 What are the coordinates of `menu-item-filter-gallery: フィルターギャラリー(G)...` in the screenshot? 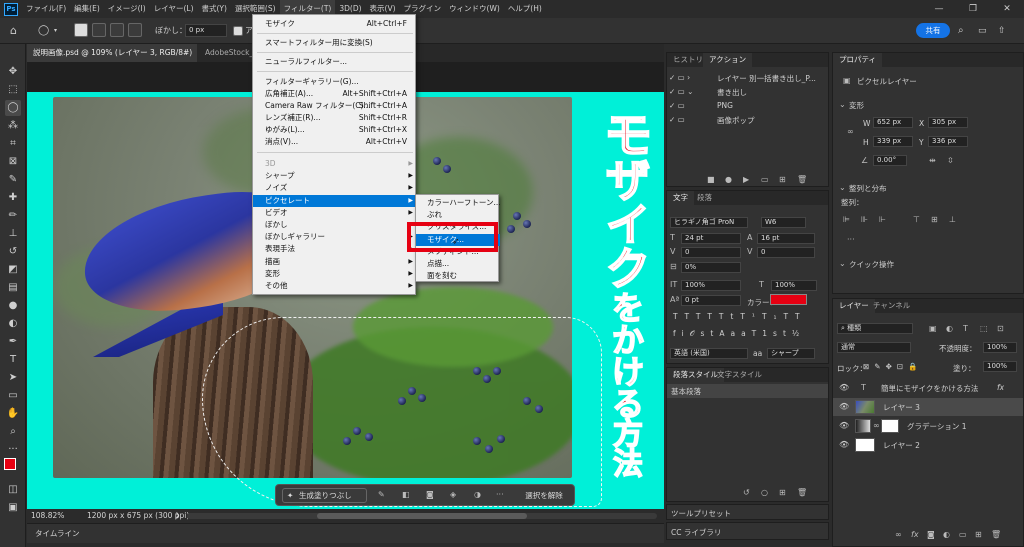 It's located at (335, 82).